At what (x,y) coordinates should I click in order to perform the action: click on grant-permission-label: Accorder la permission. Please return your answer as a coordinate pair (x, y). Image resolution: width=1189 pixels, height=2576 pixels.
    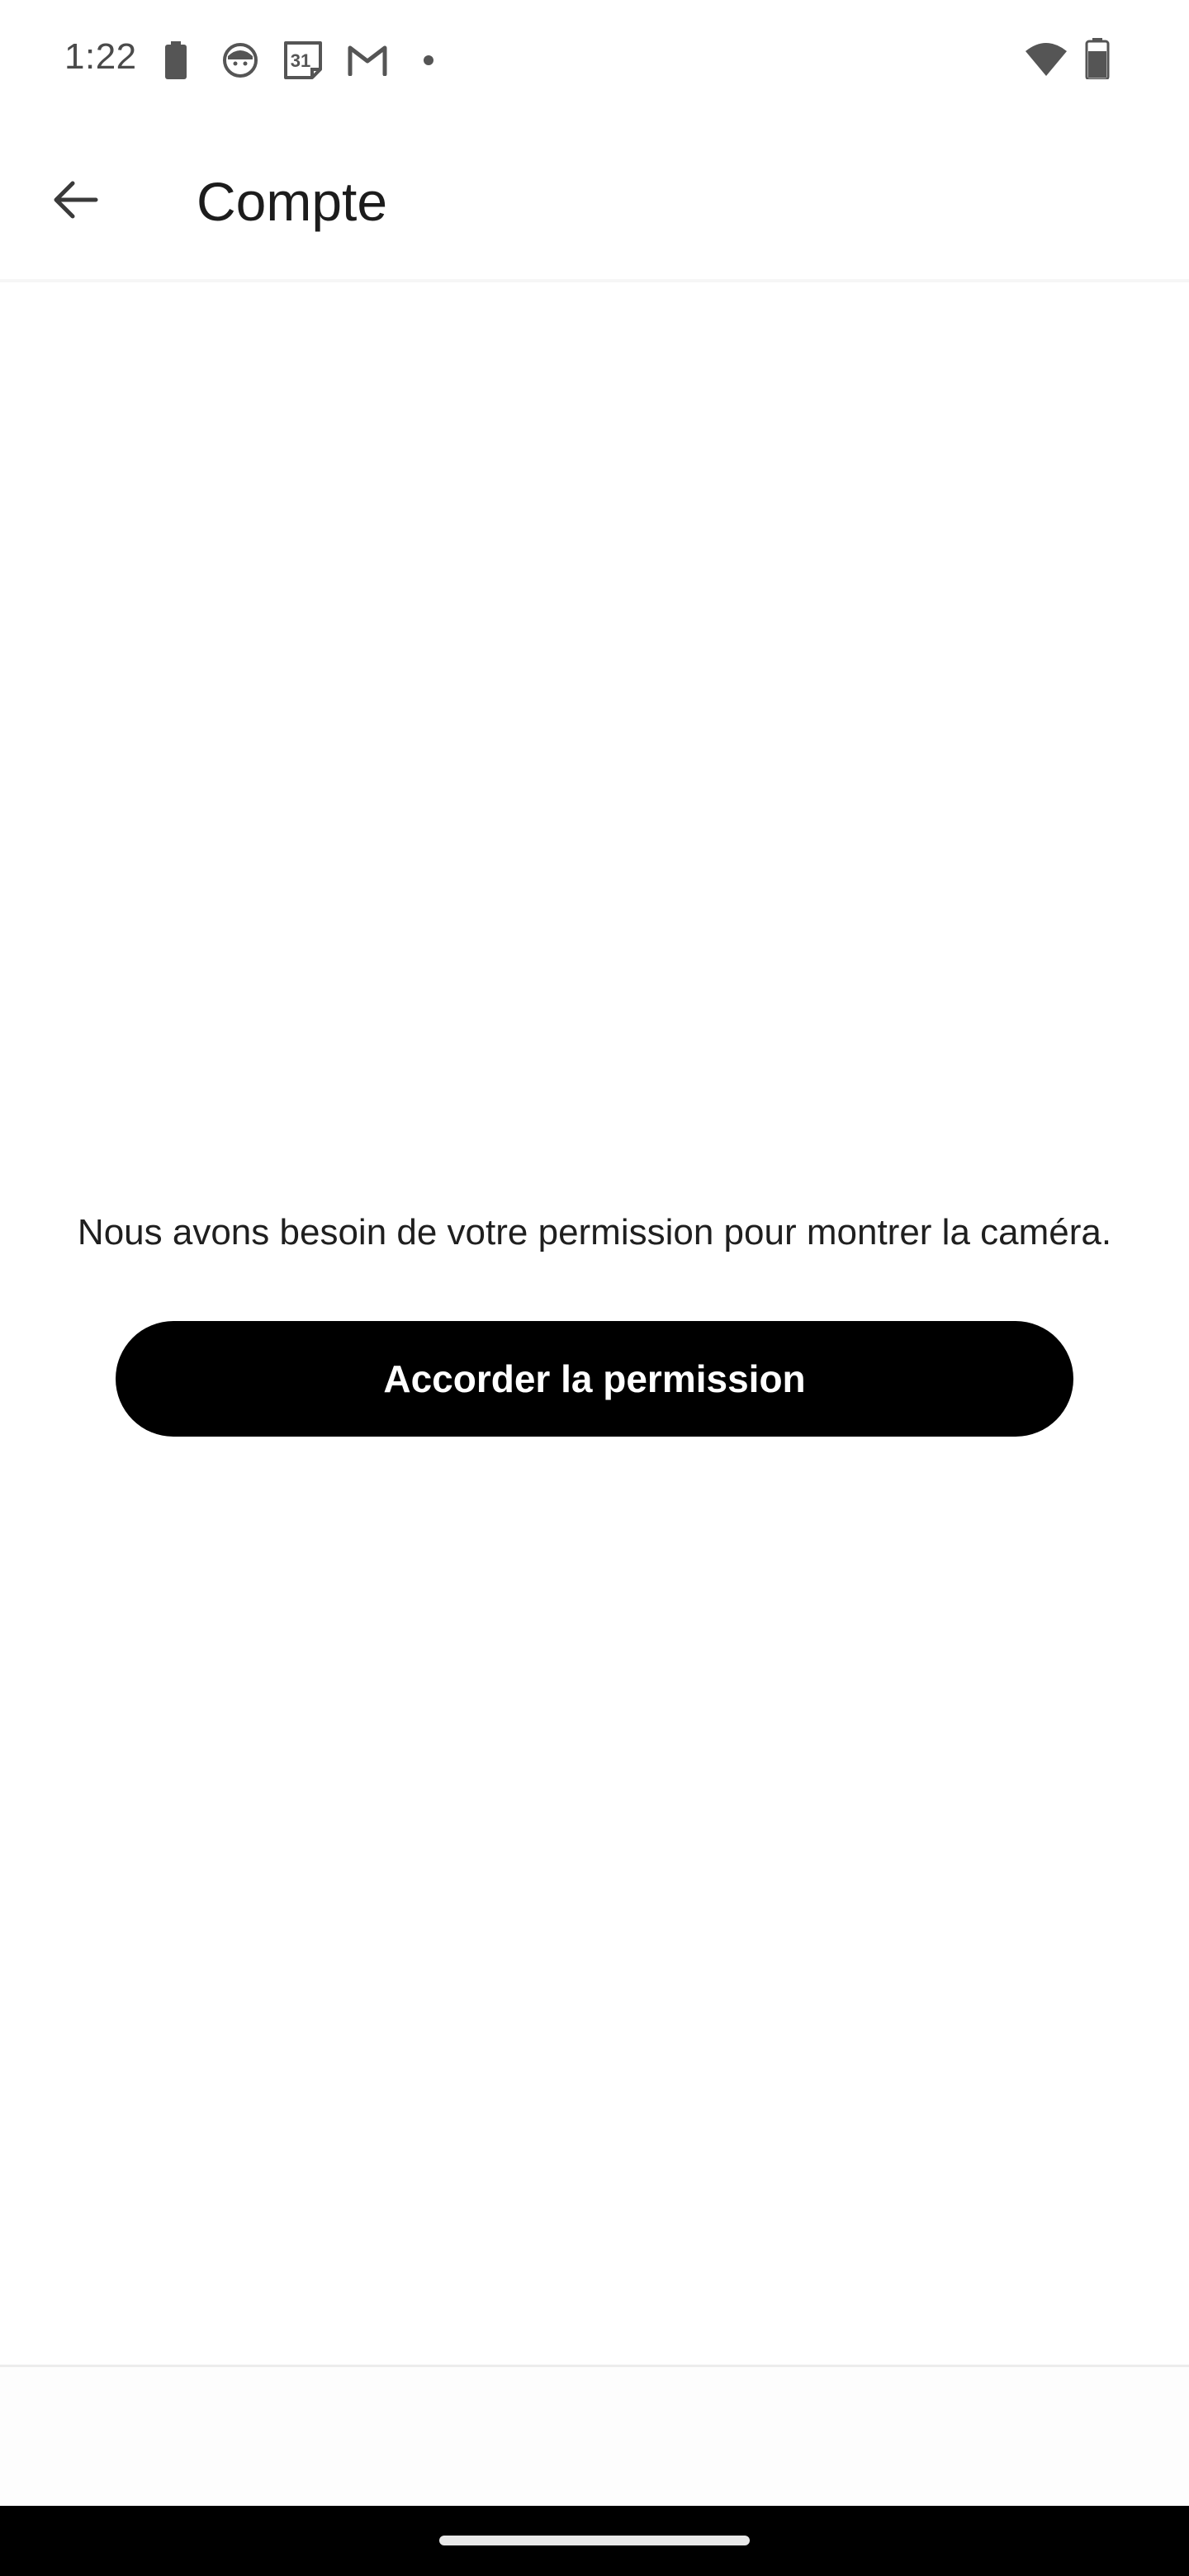
    Looking at the image, I should click on (594, 1378).